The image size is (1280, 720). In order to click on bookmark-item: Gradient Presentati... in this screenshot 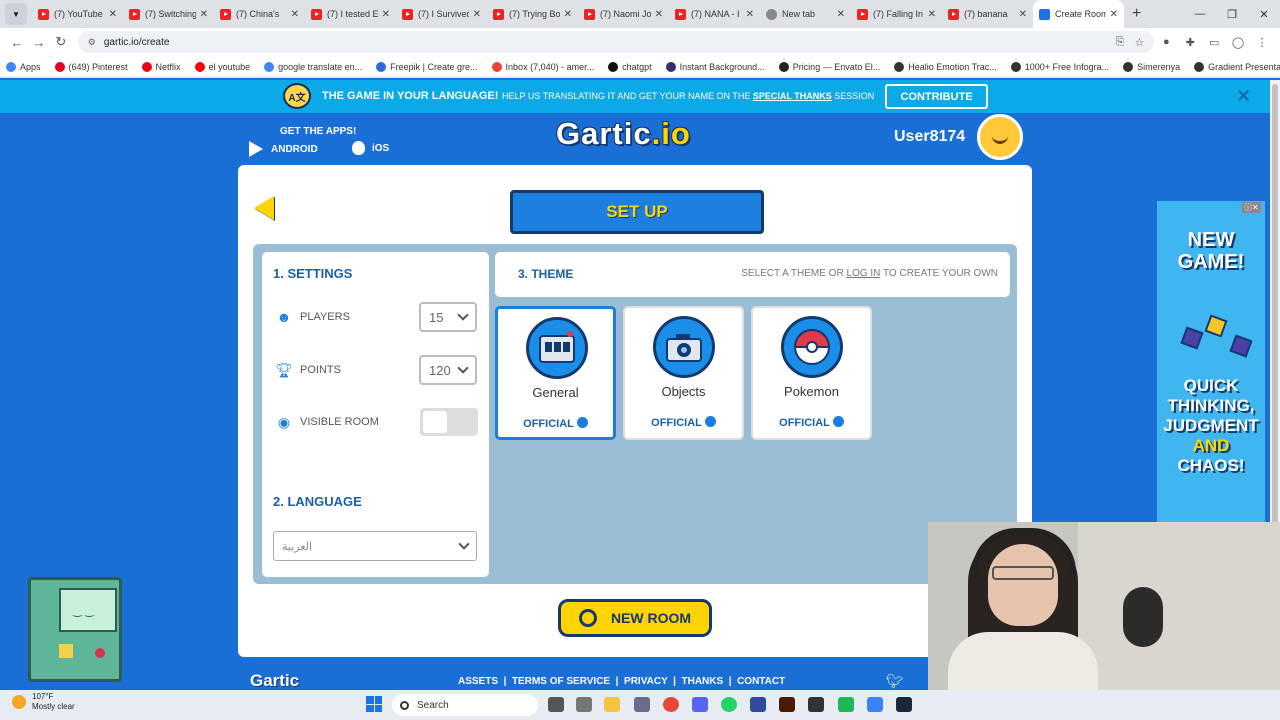, I will do `click(1237, 66)`.